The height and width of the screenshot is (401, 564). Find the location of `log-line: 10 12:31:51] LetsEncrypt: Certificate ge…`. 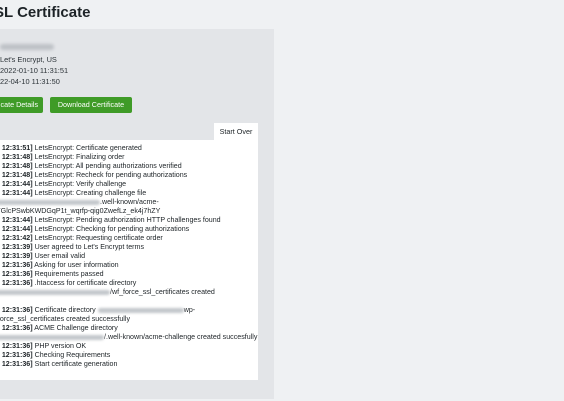

log-line: 10 12:31:51] LetsEncrypt: Certificate ge… is located at coordinates (71, 148).